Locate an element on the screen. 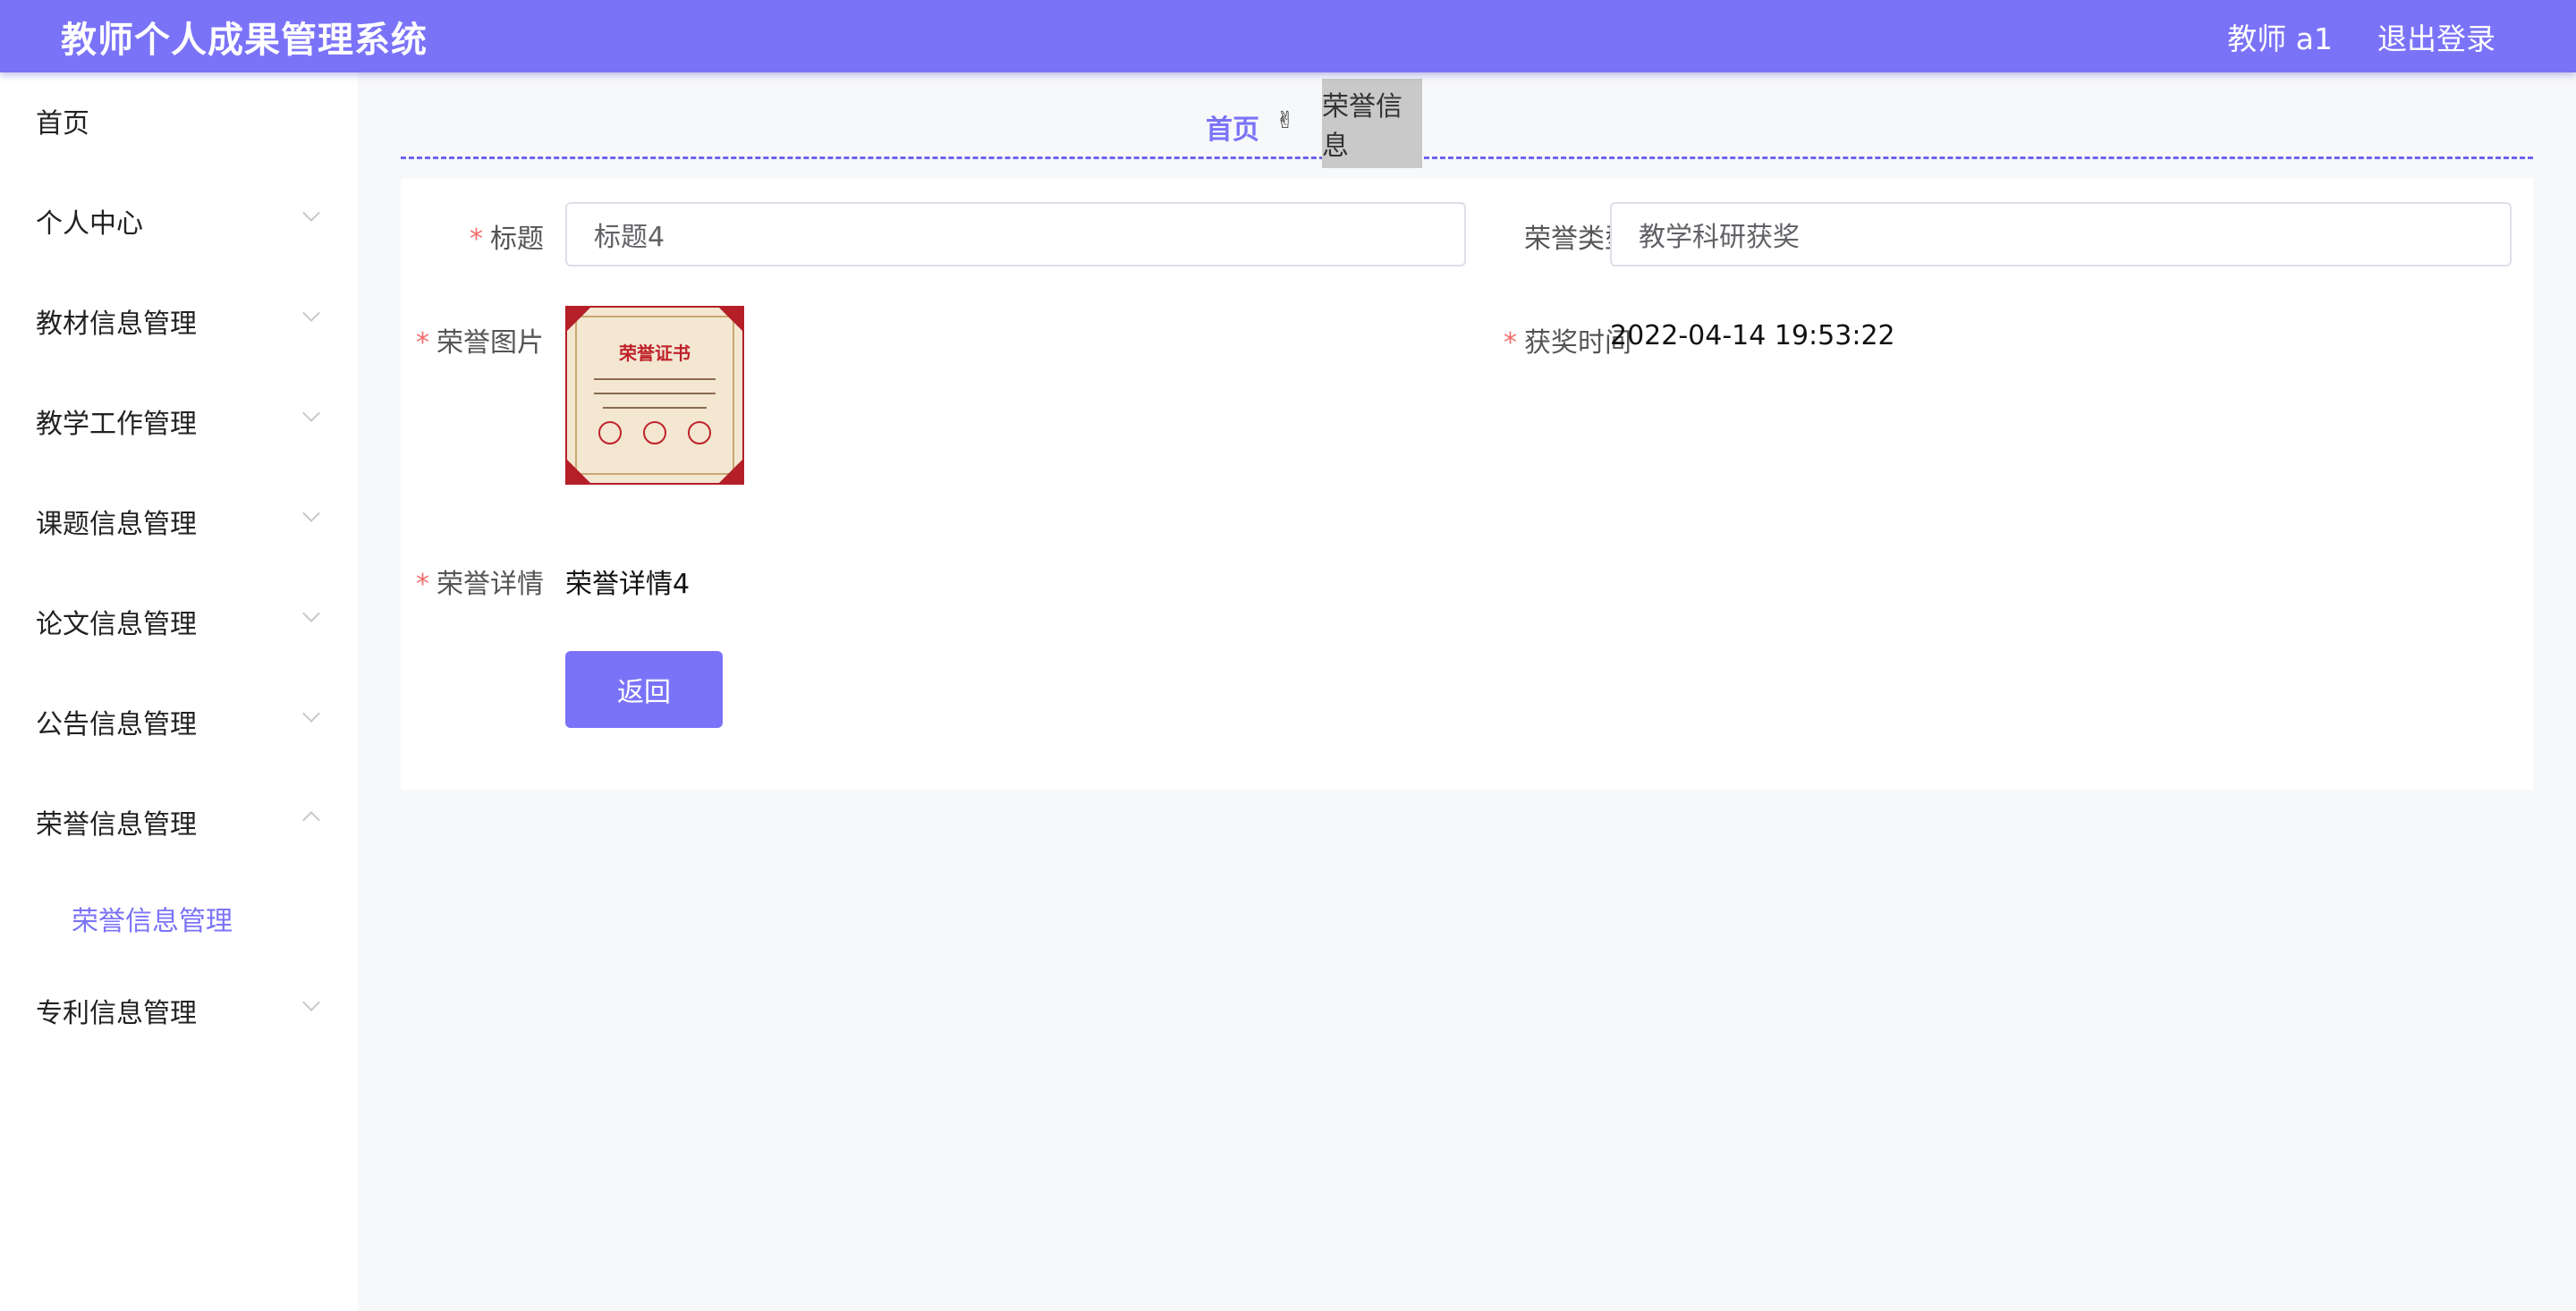 Image resolution: width=2576 pixels, height=1311 pixels. sidebar-item-notice: 公告信息管理 is located at coordinates (179, 721).